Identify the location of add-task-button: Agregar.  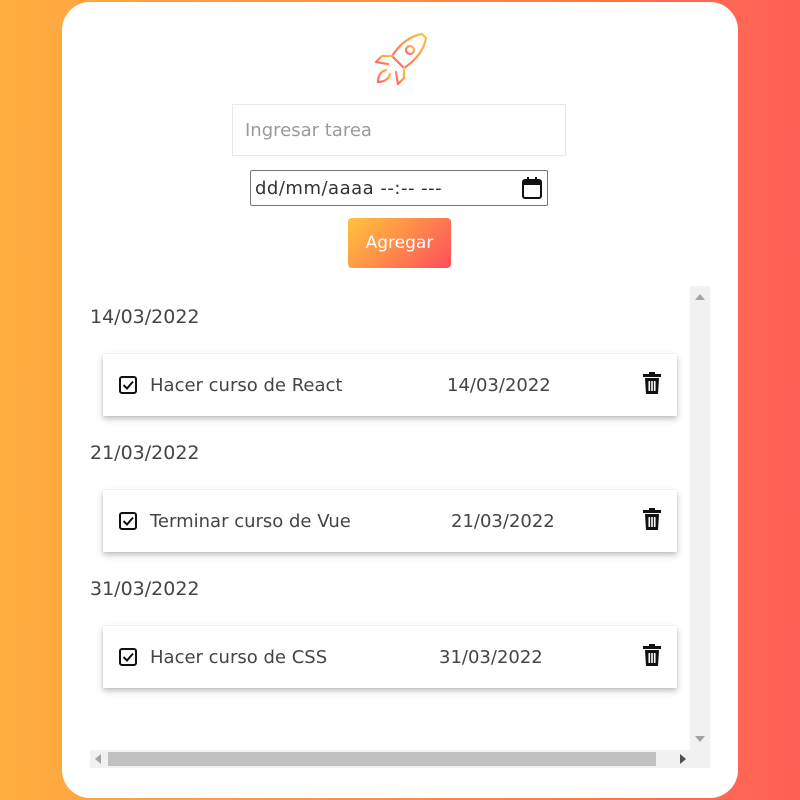
(399, 243).